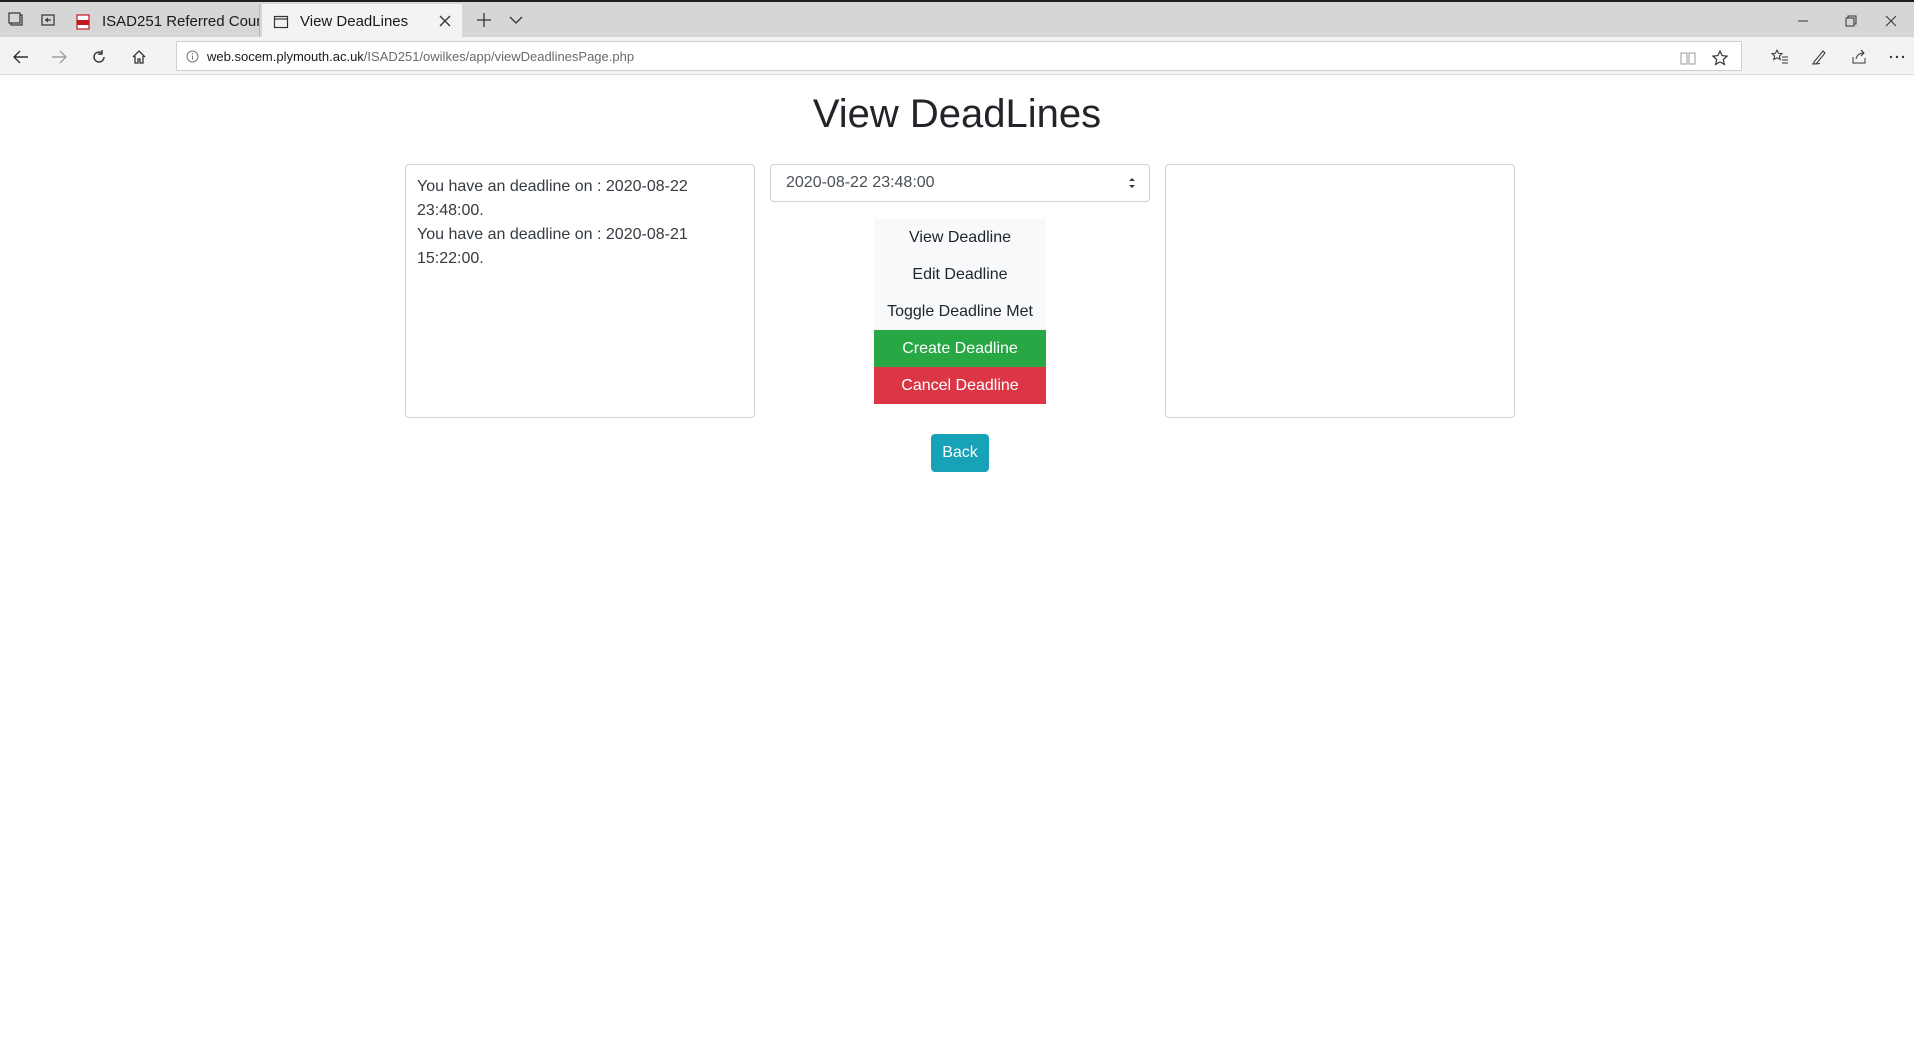  I want to click on tab-view-deadlines: View DeadLines, so click(362, 21).